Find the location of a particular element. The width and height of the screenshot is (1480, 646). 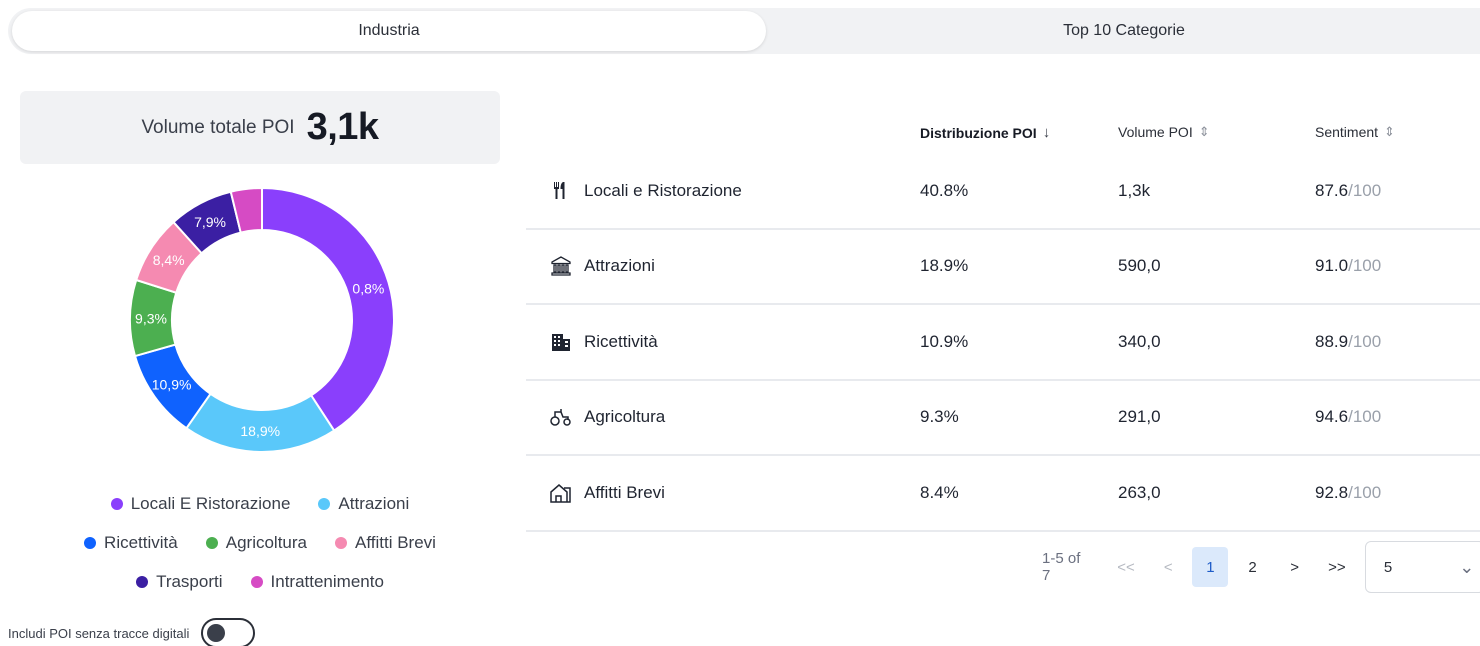

donut-slice-locali-e-ristorazione is located at coordinates (328, 309).